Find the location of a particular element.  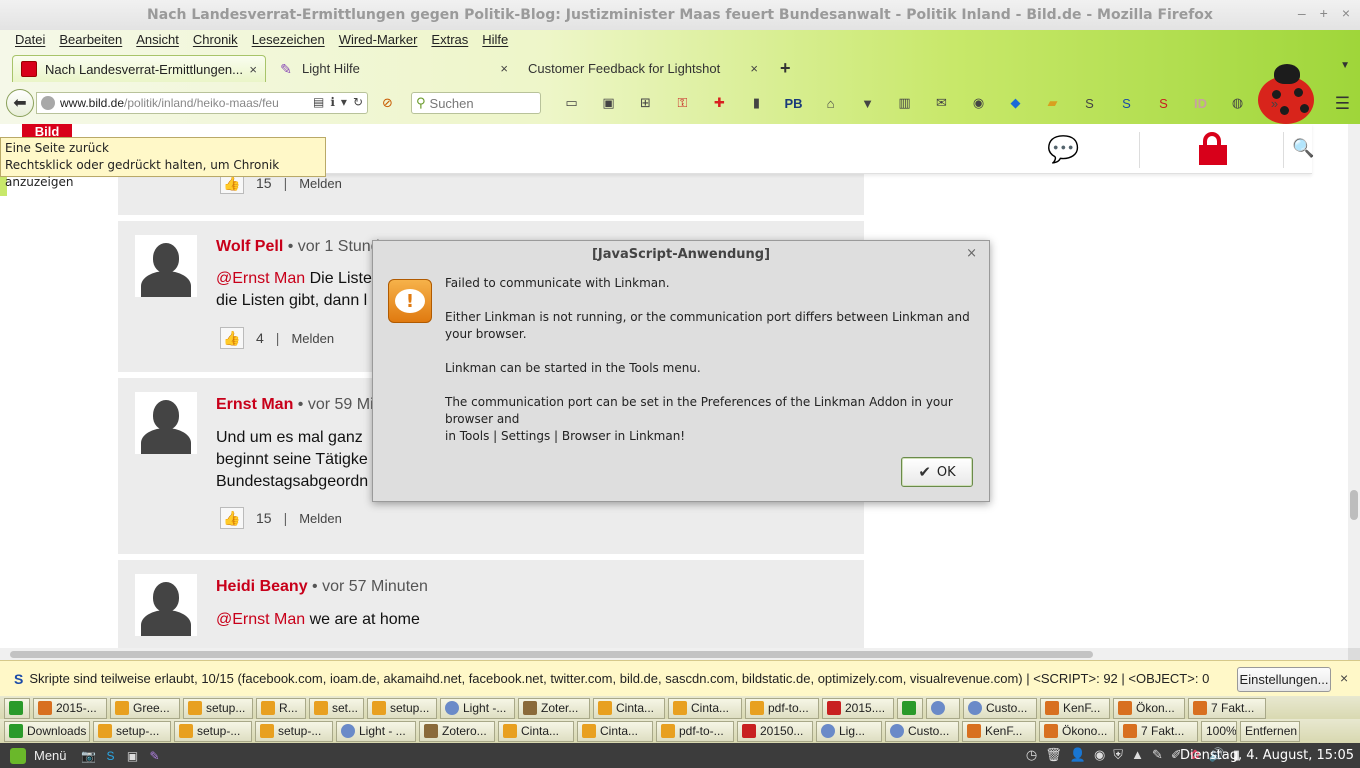

comment-author: Heidi Beany • vor 57 Minuten is located at coordinates (322, 587).